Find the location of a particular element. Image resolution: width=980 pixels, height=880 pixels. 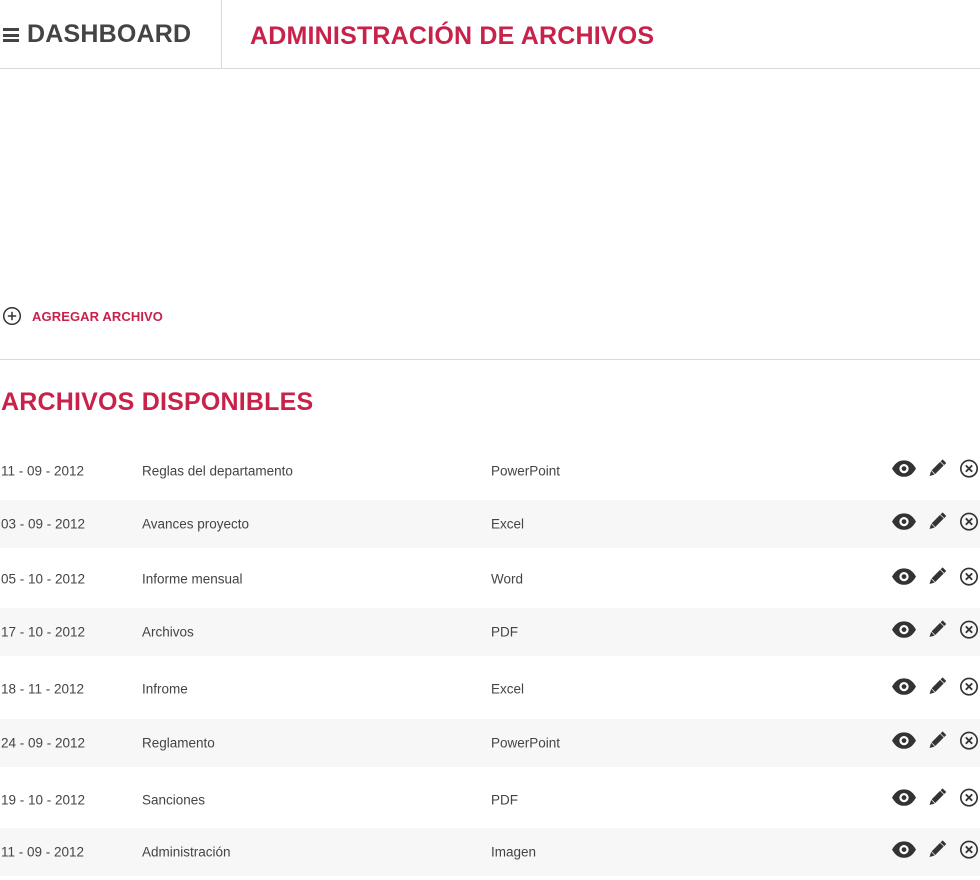

file-name: Informe mensual is located at coordinates (192, 579).